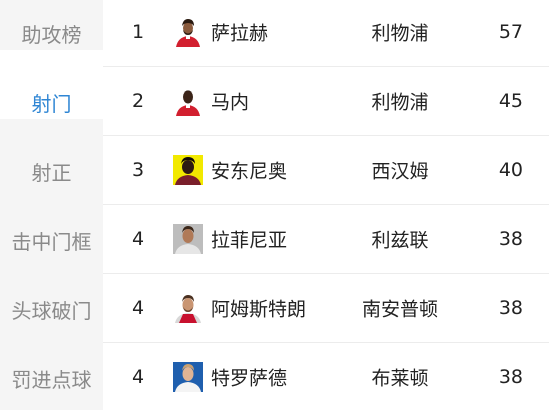 The height and width of the screenshot is (410, 549). I want to click on stat-value: 40, so click(510, 170).